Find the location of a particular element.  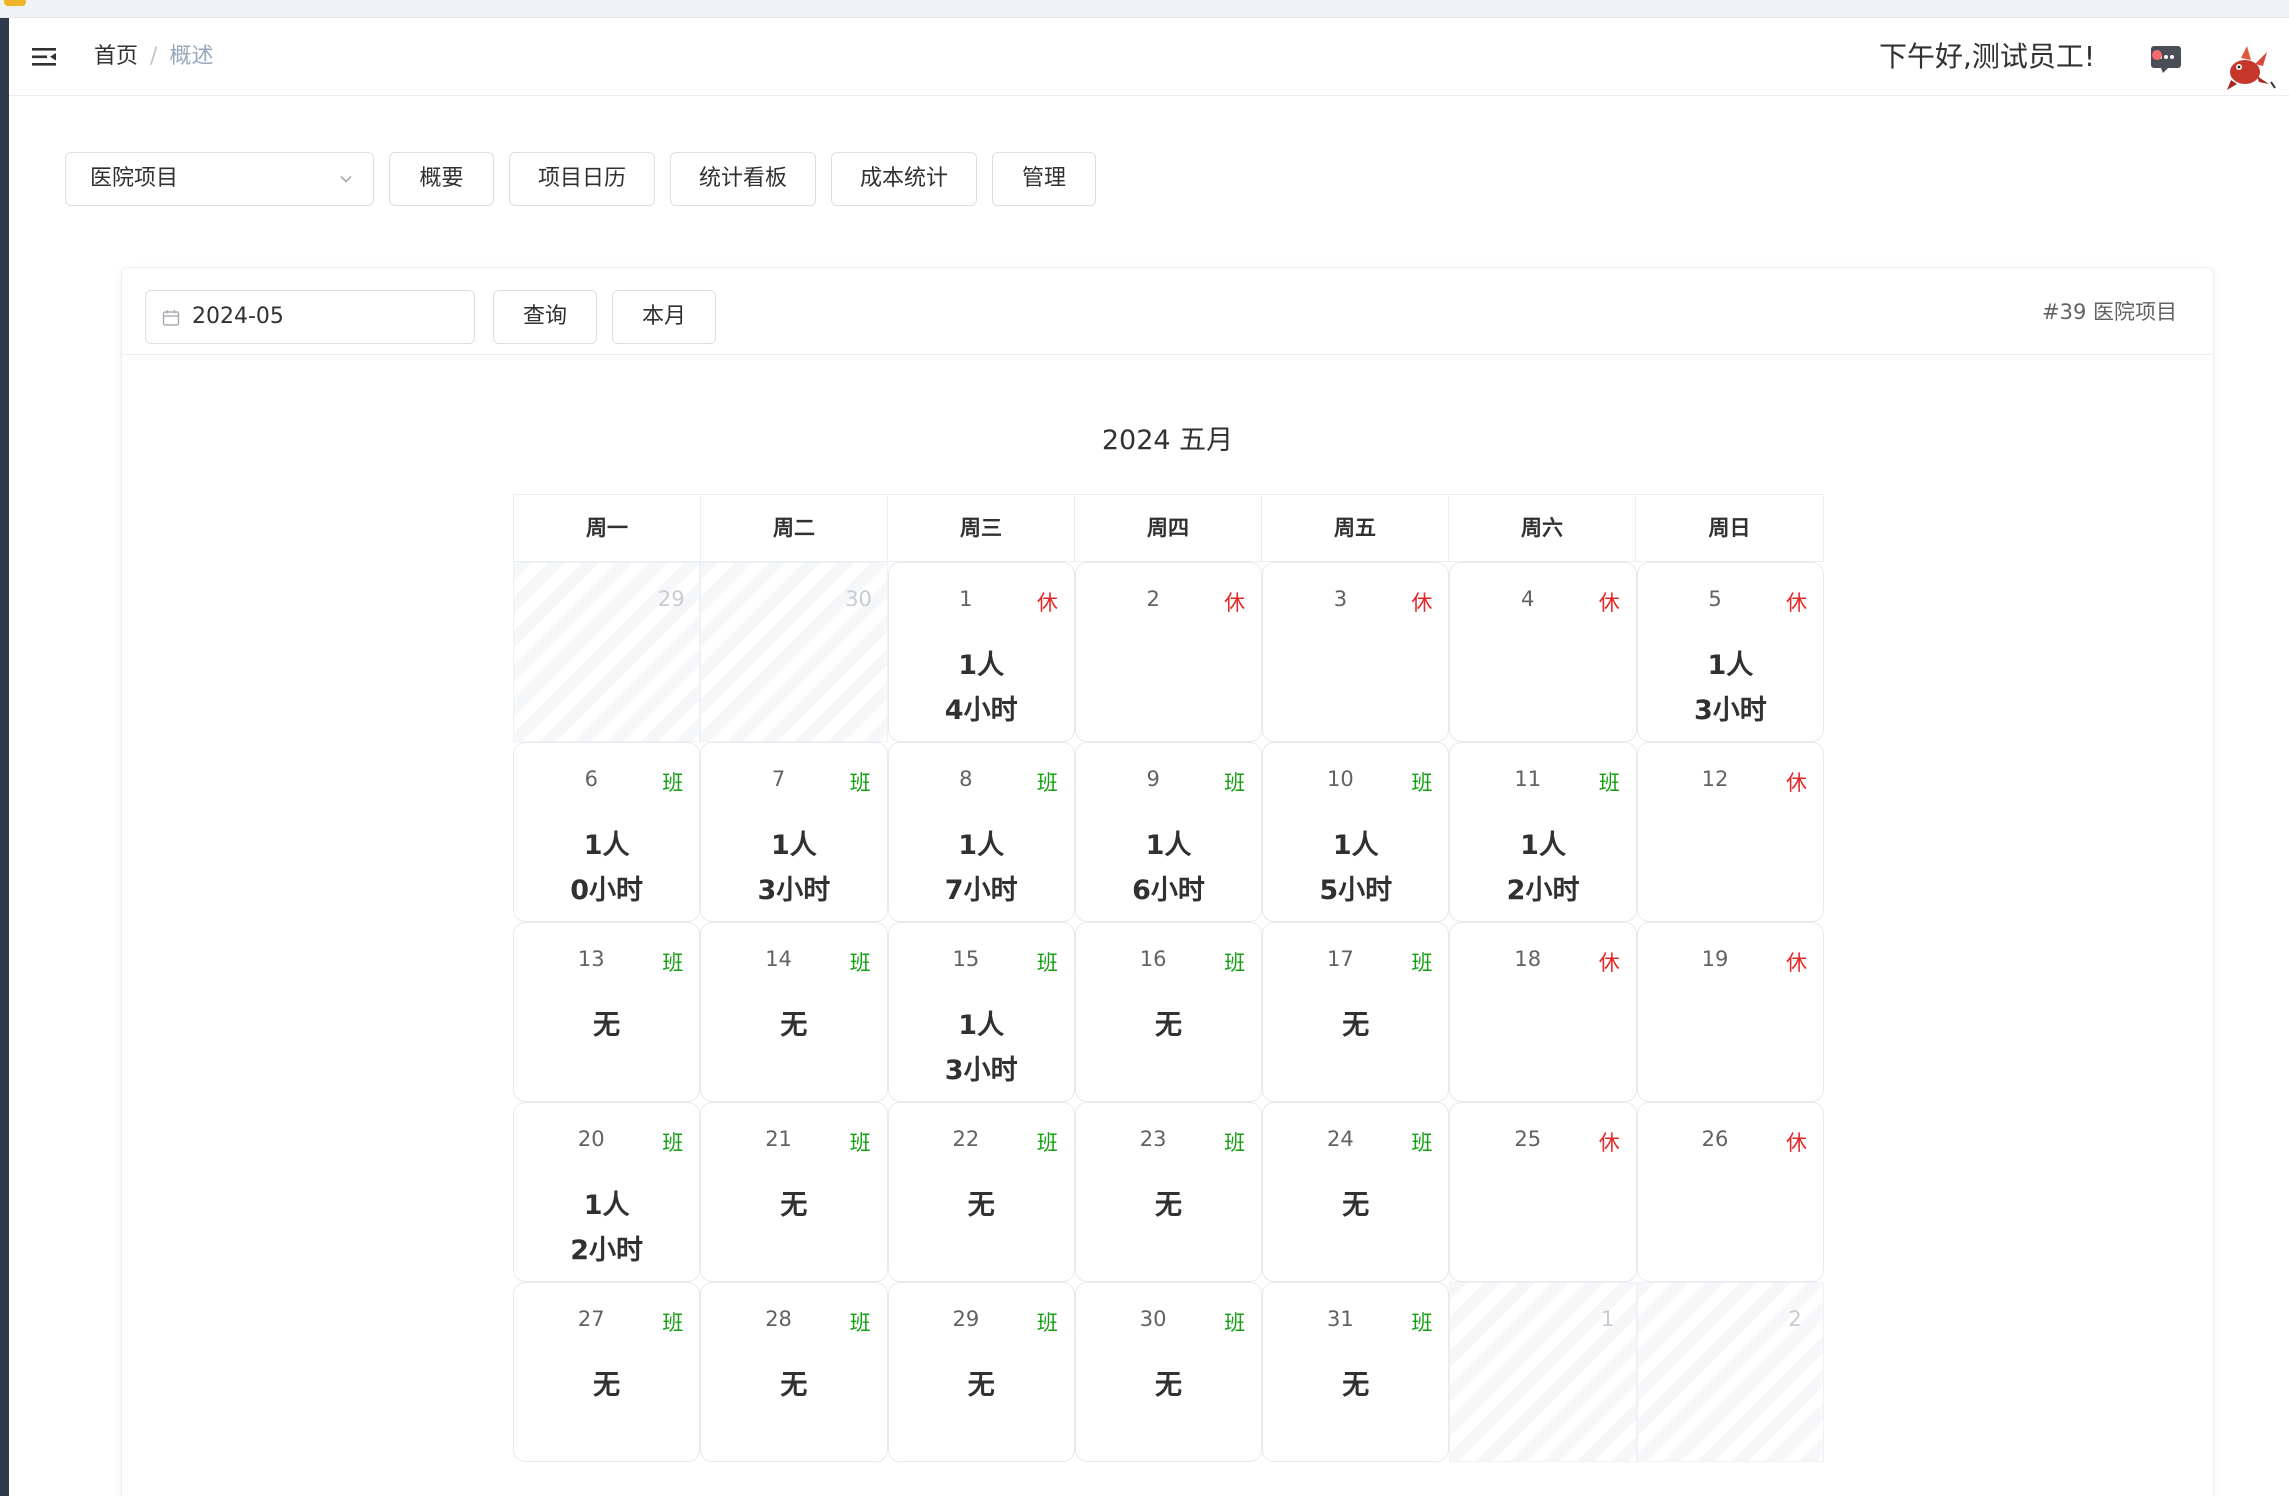

weekday-label: 周日 is located at coordinates (1729, 528).